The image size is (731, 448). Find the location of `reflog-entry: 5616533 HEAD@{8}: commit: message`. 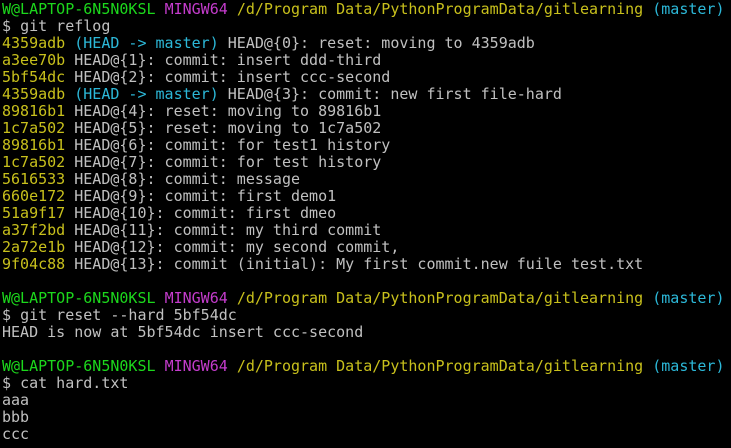

reflog-entry: 5616533 HEAD@{8}: commit: message is located at coordinates (366, 179).